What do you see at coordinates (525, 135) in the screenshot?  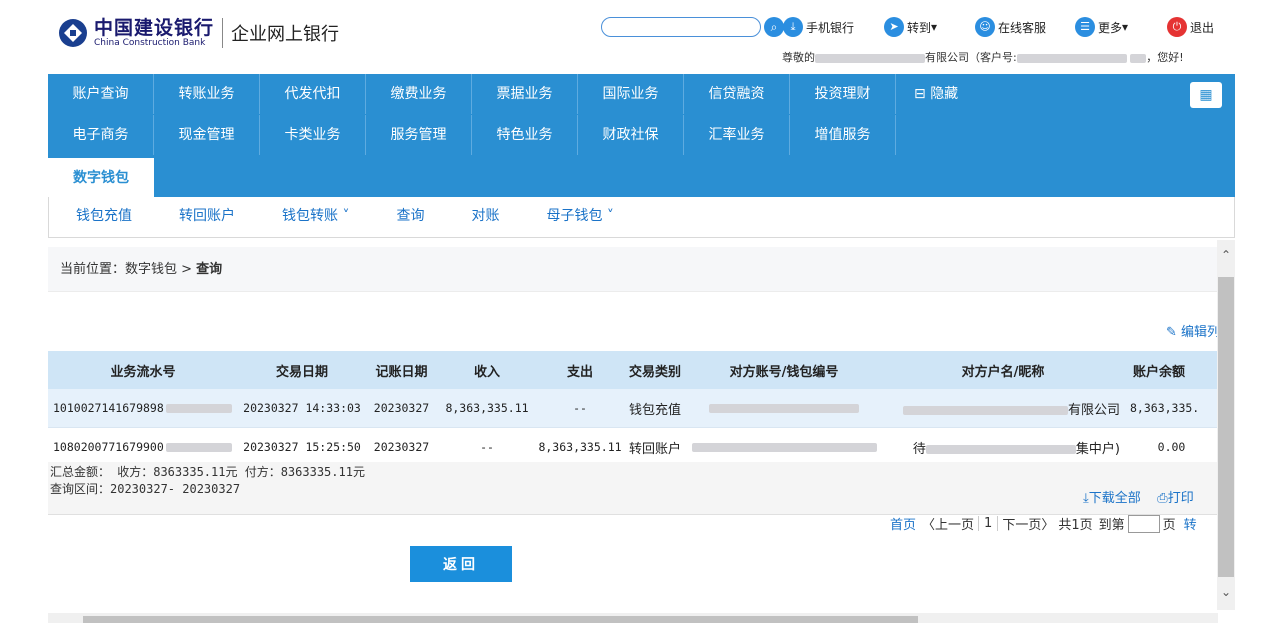 I see `nav-item: 特色业务` at bounding box center [525, 135].